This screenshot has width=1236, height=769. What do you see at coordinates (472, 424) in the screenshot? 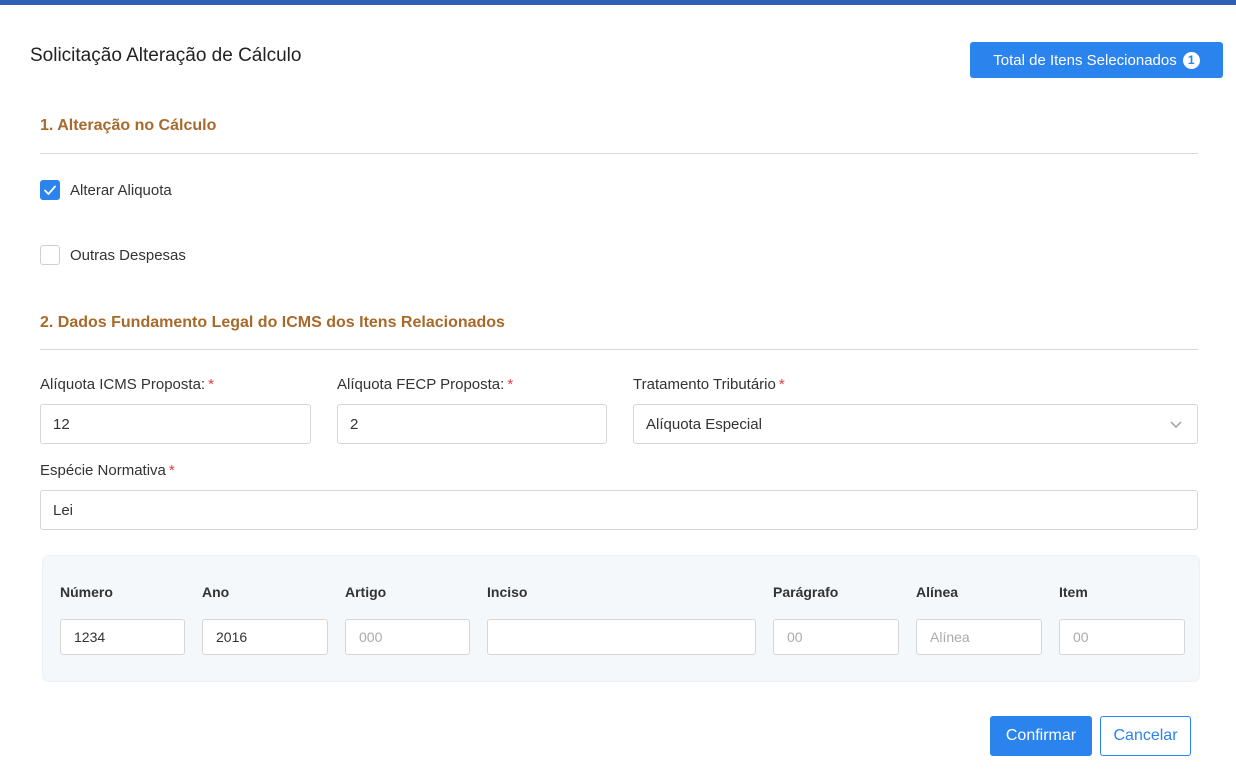
I see `aliquota-fecp-input: 2` at bounding box center [472, 424].